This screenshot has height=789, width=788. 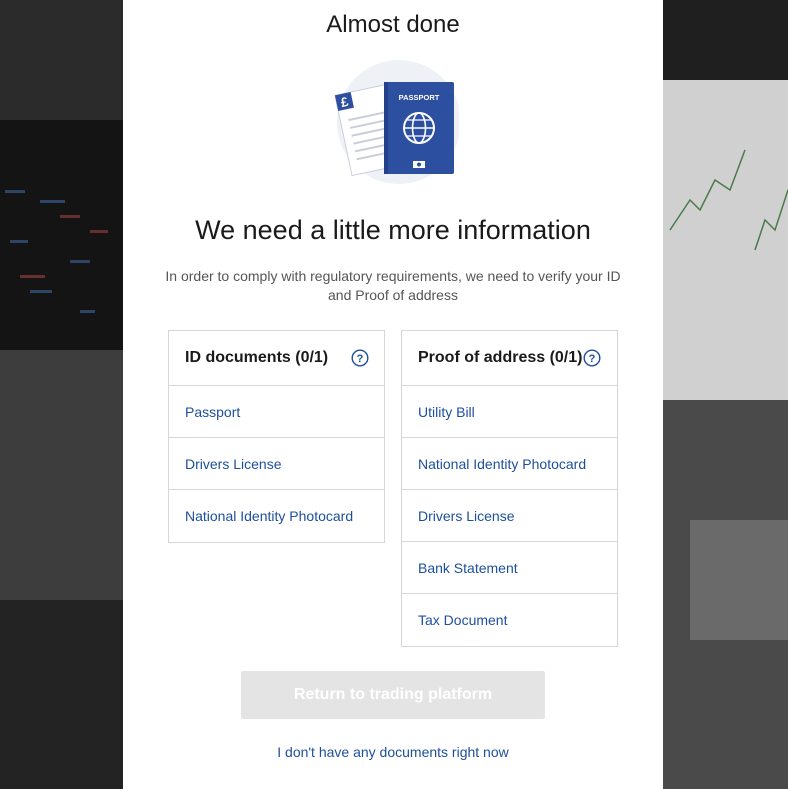 I want to click on id-doc-passport: Passport, so click(x=276, y=412).